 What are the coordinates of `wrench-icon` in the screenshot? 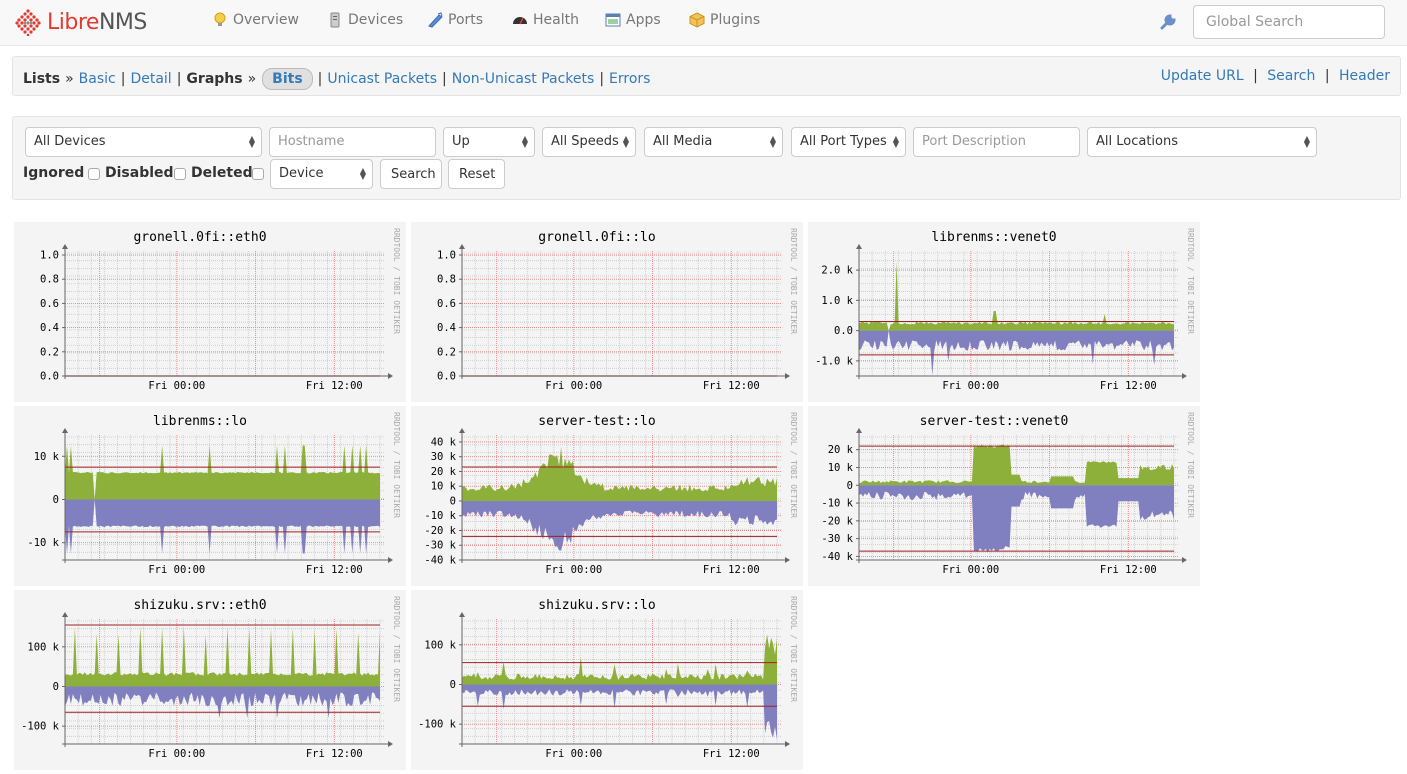 It's located at (1168, 22).